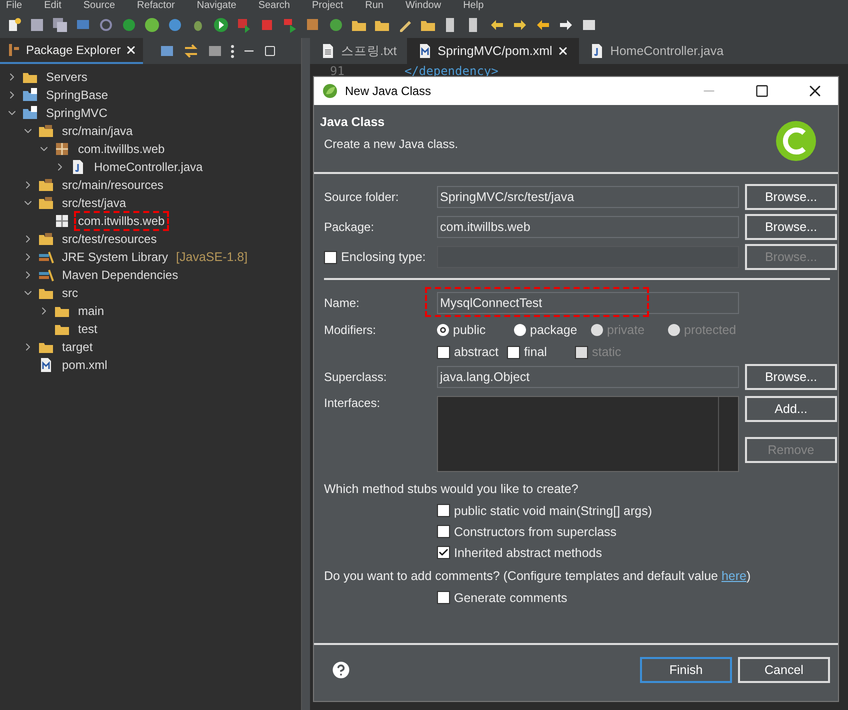 This screenshot has width=848, height=710. What do you see at coordinates (341, 670) in the screenshot?
I see `help-icon` at bounding box center [341, 670].